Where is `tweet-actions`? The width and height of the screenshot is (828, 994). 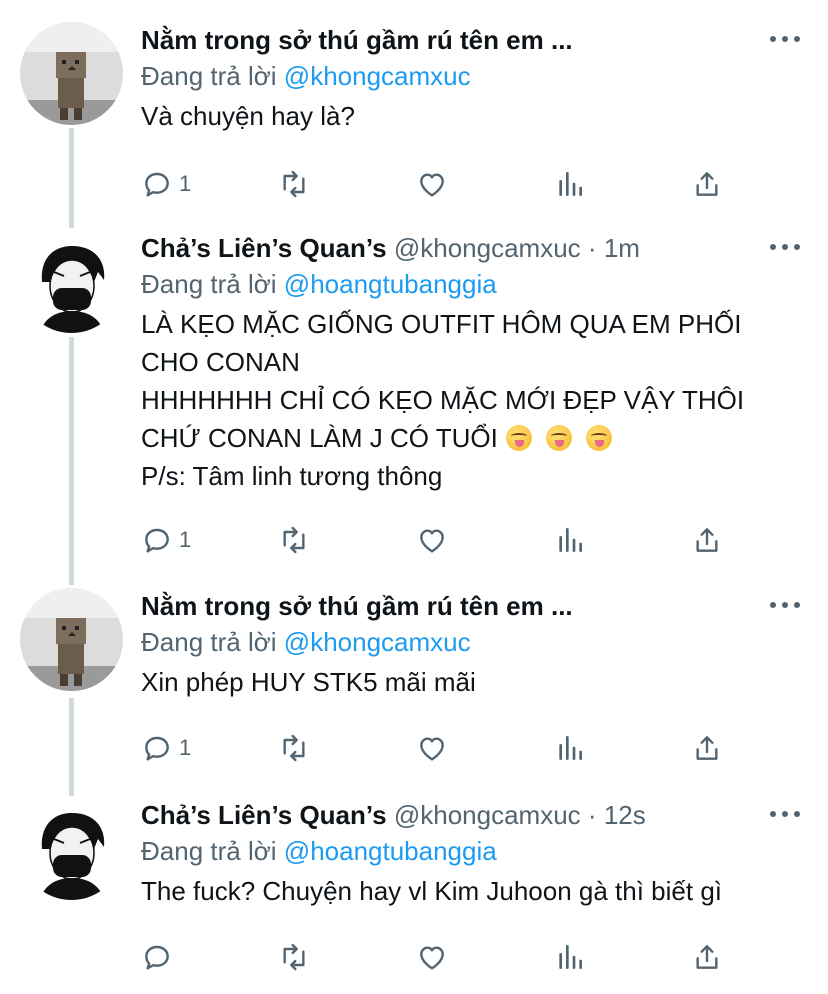
tweet-actions is located at coordinates (441, 957).